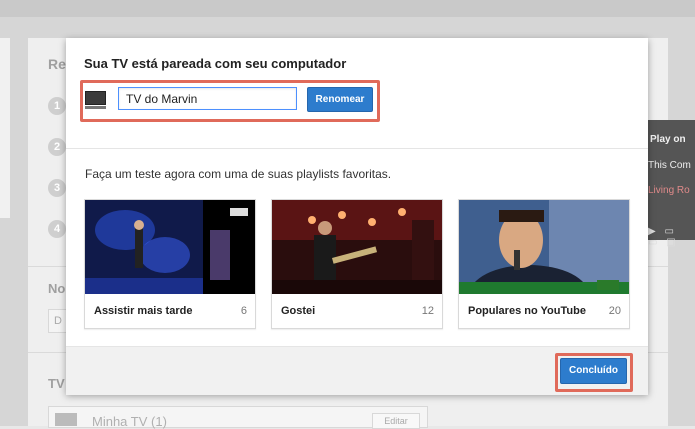  What do you see at coordinates (527, 311) in the screenshot?
I see `playlist-title: Populares no YouTube` at bounding box center [527, 311].